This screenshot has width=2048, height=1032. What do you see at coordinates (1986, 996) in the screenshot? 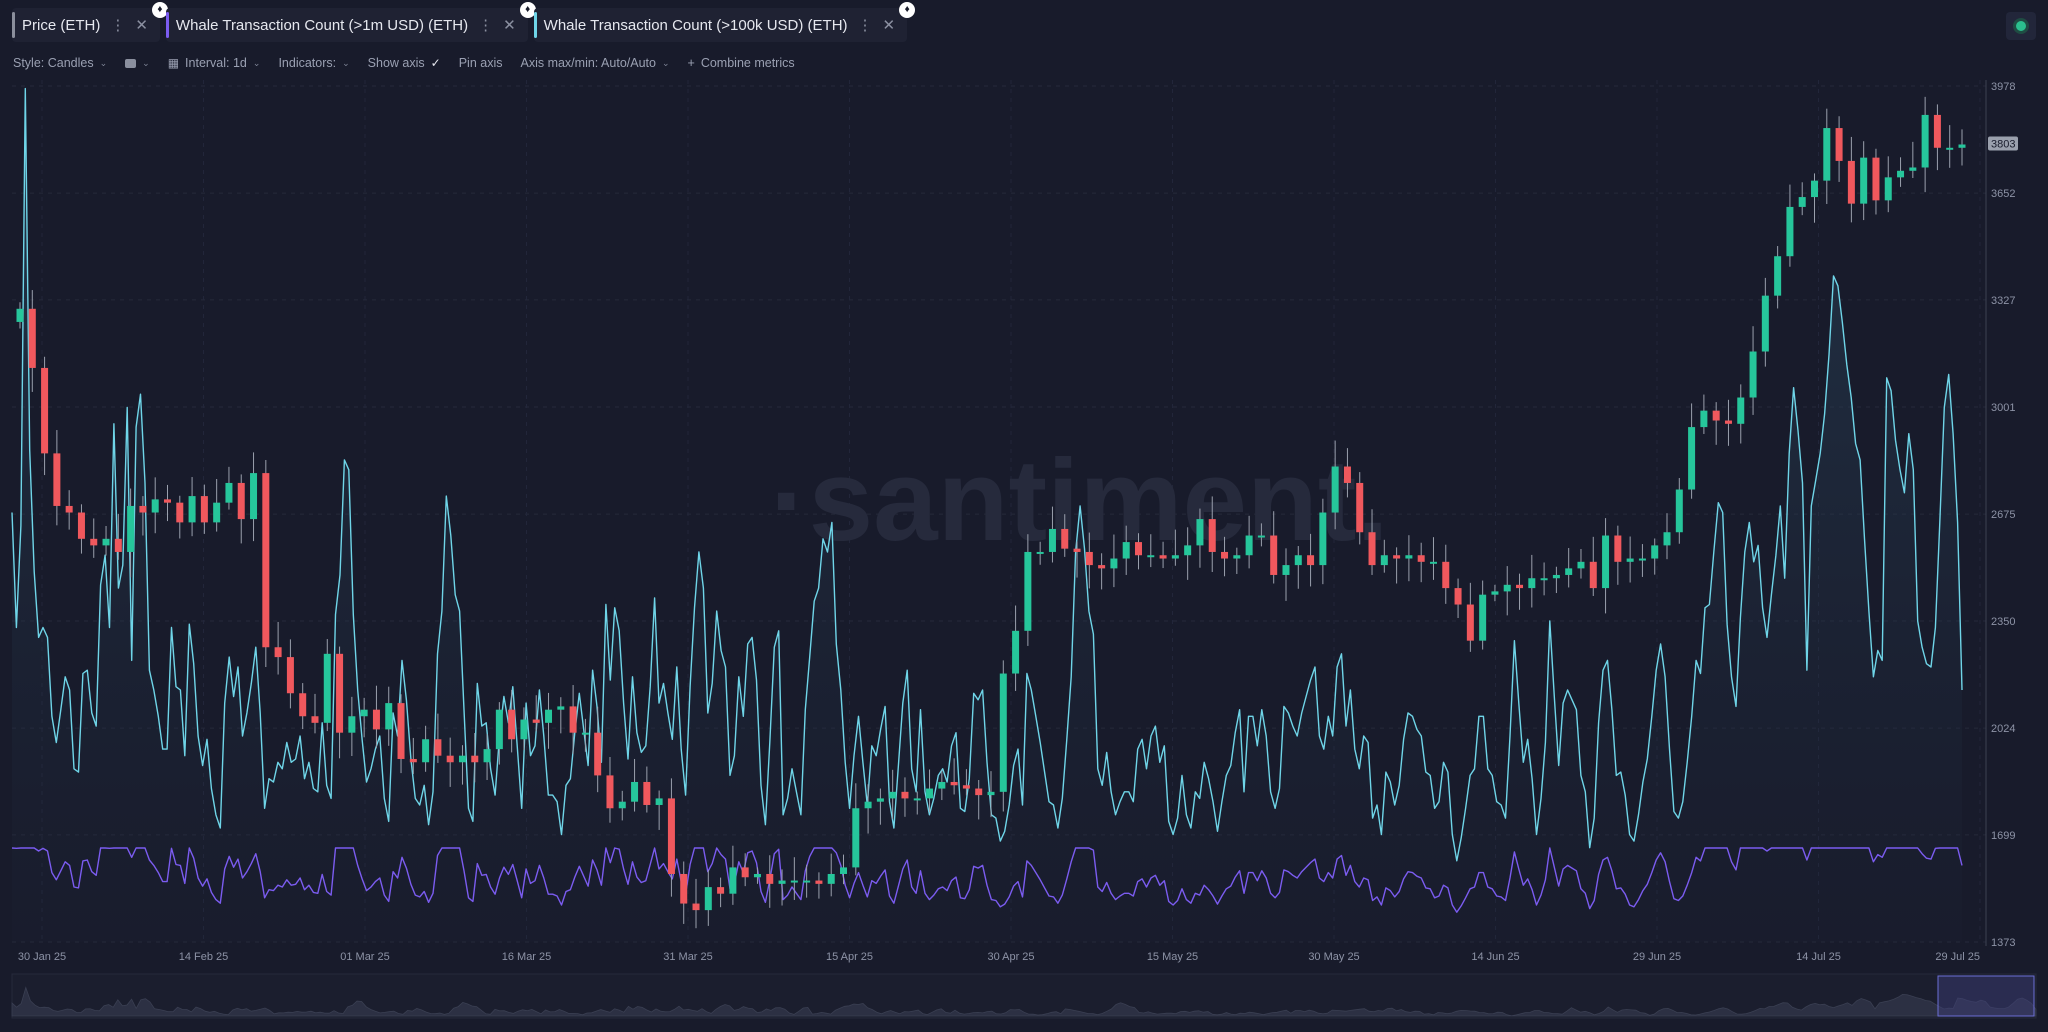
I see `navigator-selection` at bounding box center [1986, 996].